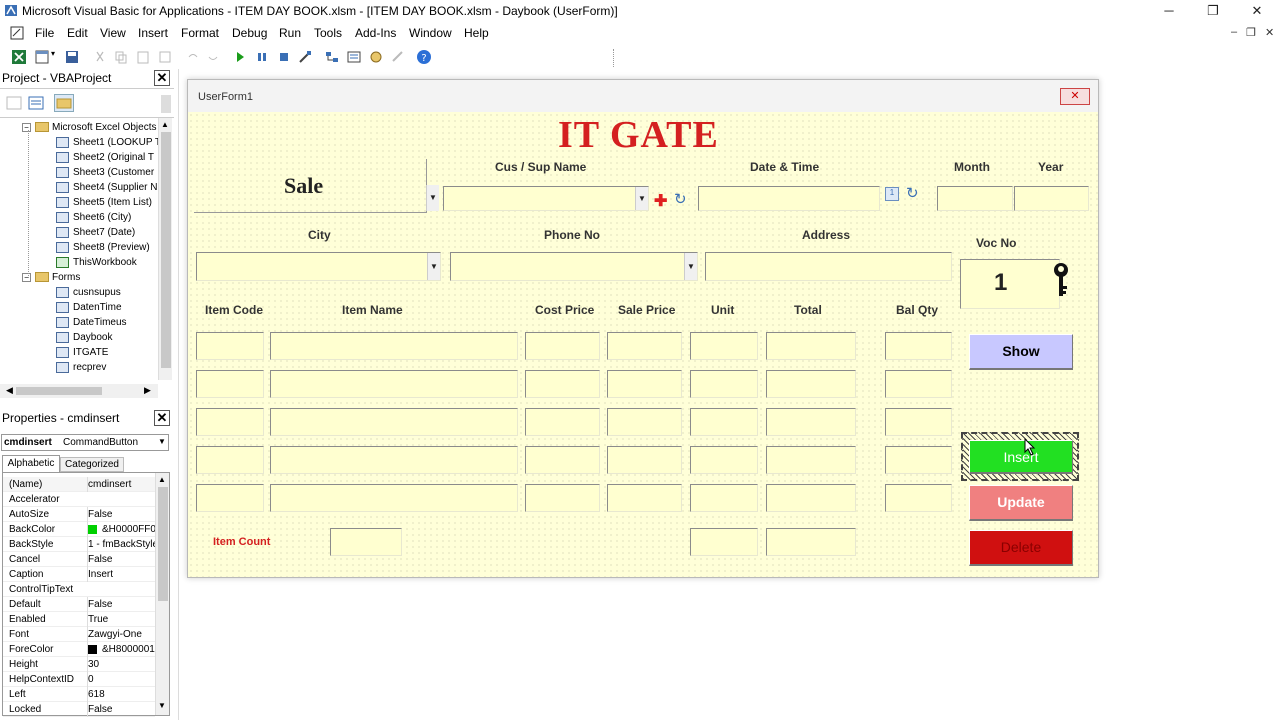  I want to click on menu-tools: Tools, so click(328, 33).